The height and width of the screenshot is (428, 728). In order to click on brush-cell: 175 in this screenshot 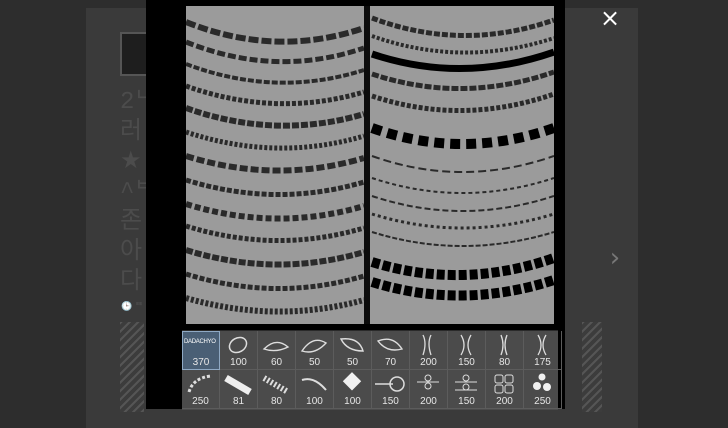, I will do `click(543, 350)`.